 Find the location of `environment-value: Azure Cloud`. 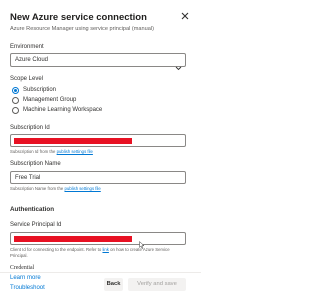

environment-value: Azure Cloud is located at coordinates (32, 60).